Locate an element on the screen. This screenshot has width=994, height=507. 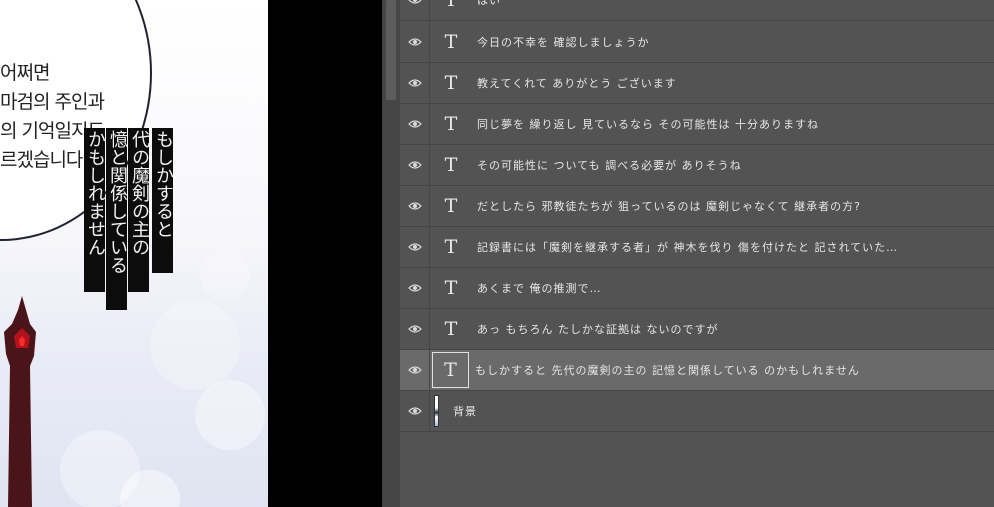
bubble-line: 마검의 주인과 is located at coordinates (52, 102).